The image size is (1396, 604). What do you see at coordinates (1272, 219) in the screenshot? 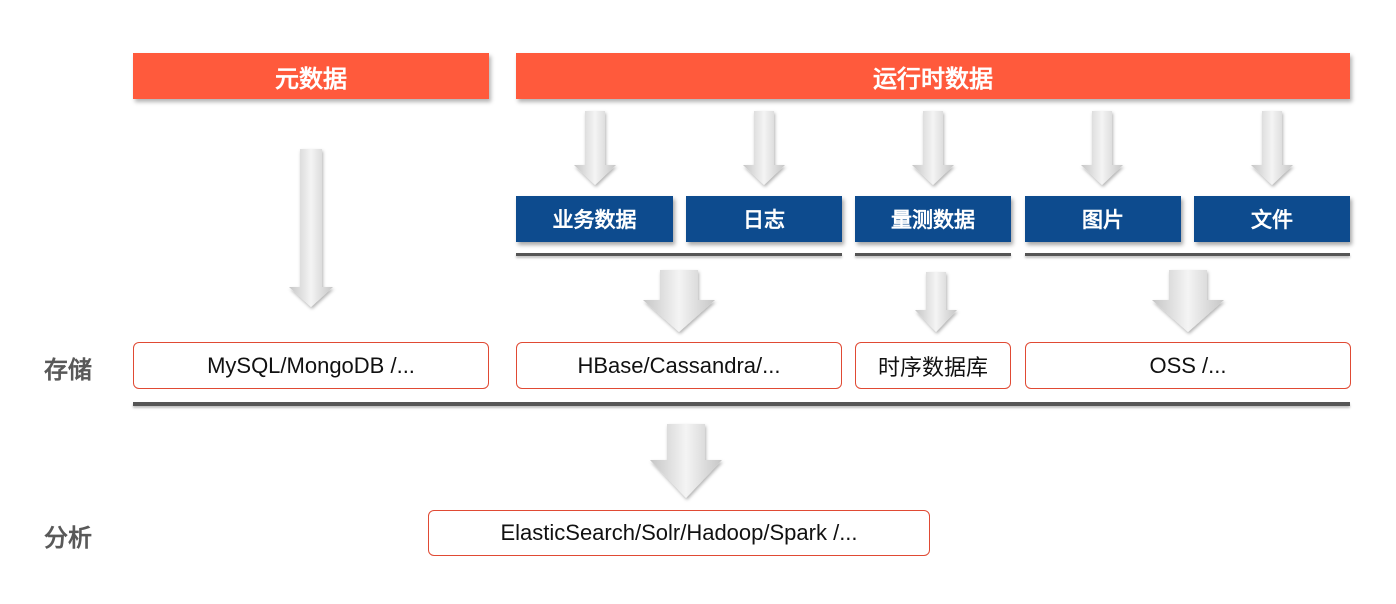
I see `category-files: 文件` at bounding box center [1272, 219].